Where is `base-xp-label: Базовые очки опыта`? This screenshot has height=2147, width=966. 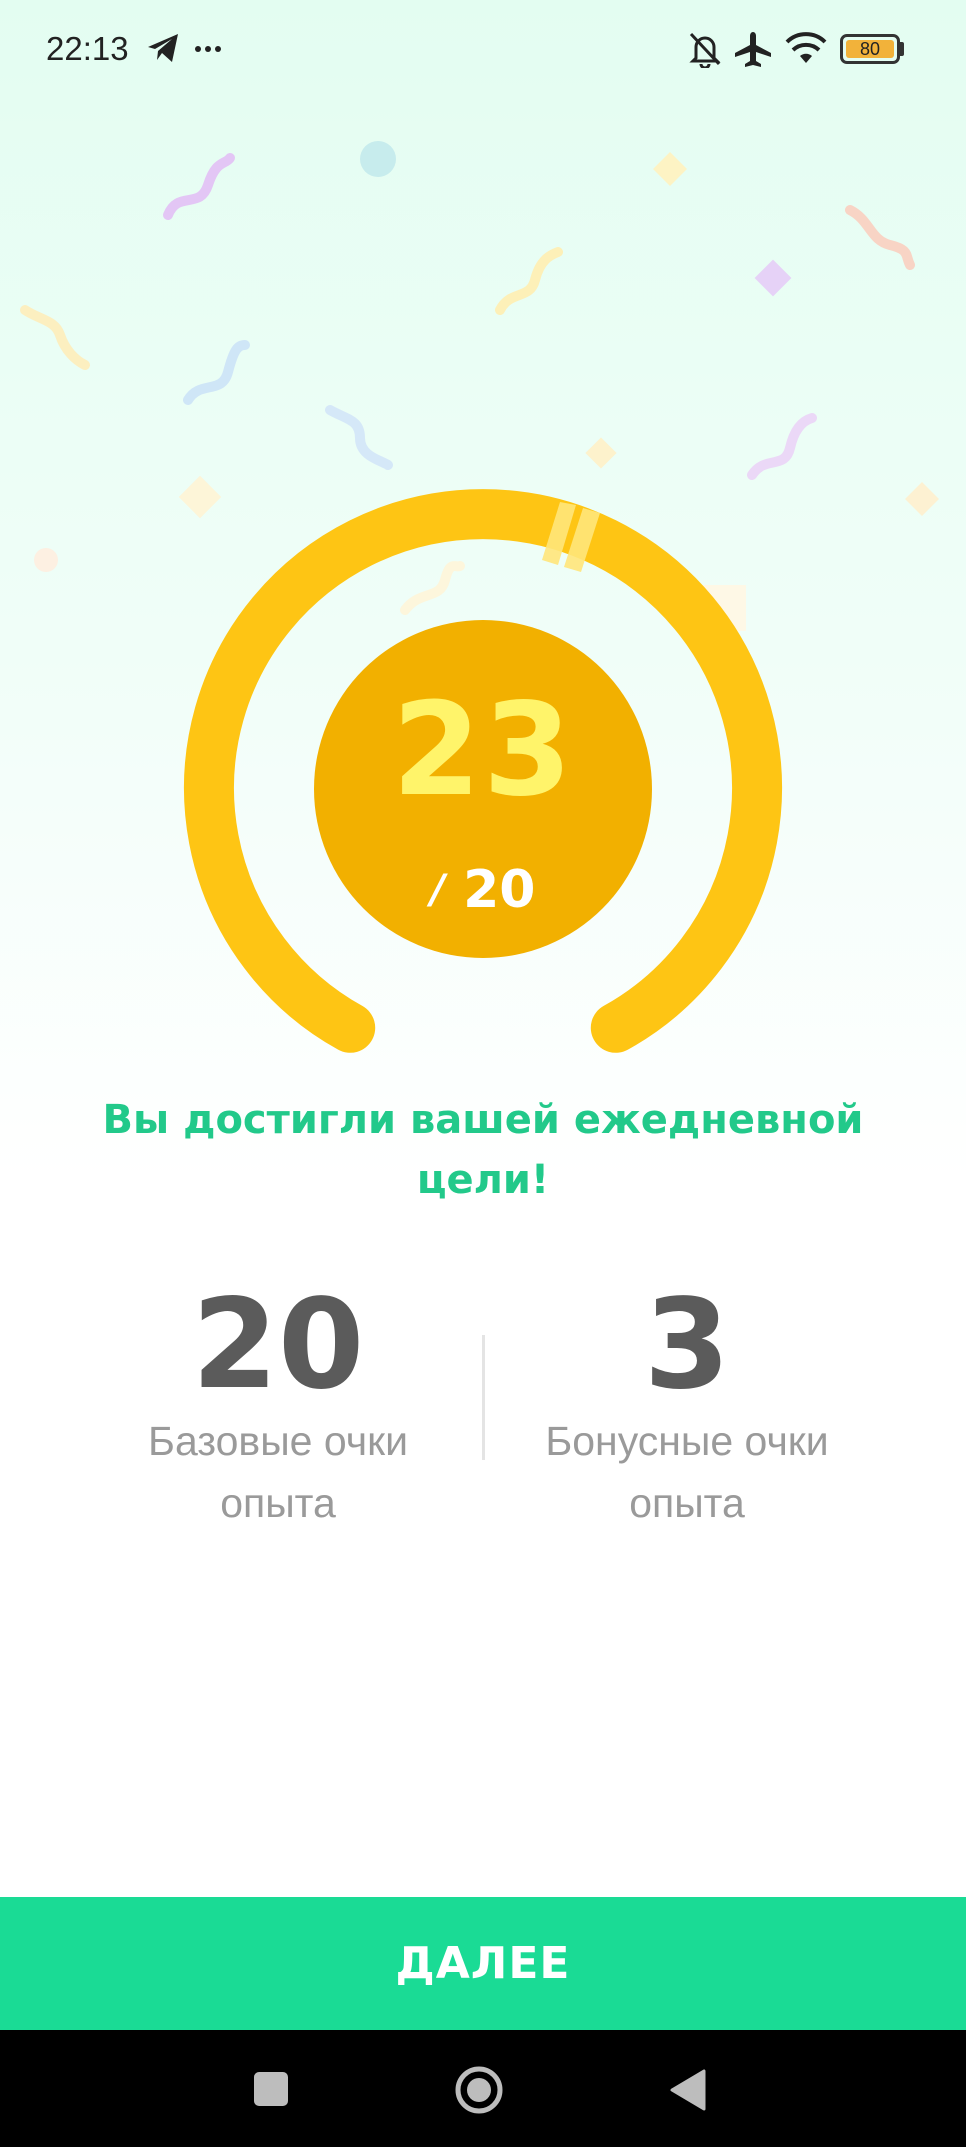
base-xp-label: Базовые очки опыта is located at coordinates (278, 1472).